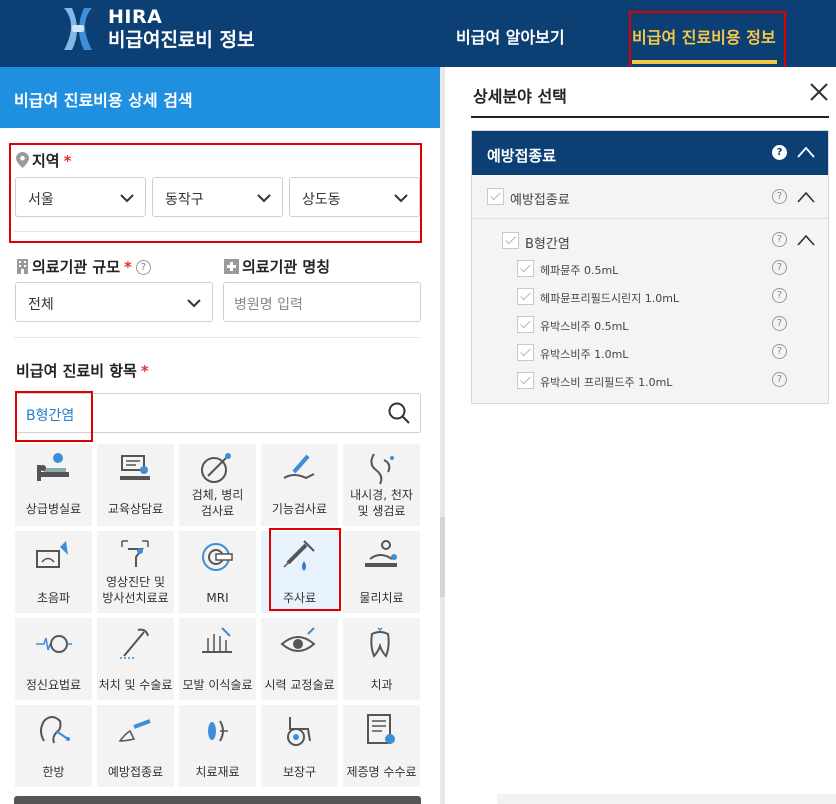 The width and height of the screenshot is (836, 804). Describe the element at coordinates (135, 746) in the screenshot. I see `category-tile: 예방접종료` at that location.